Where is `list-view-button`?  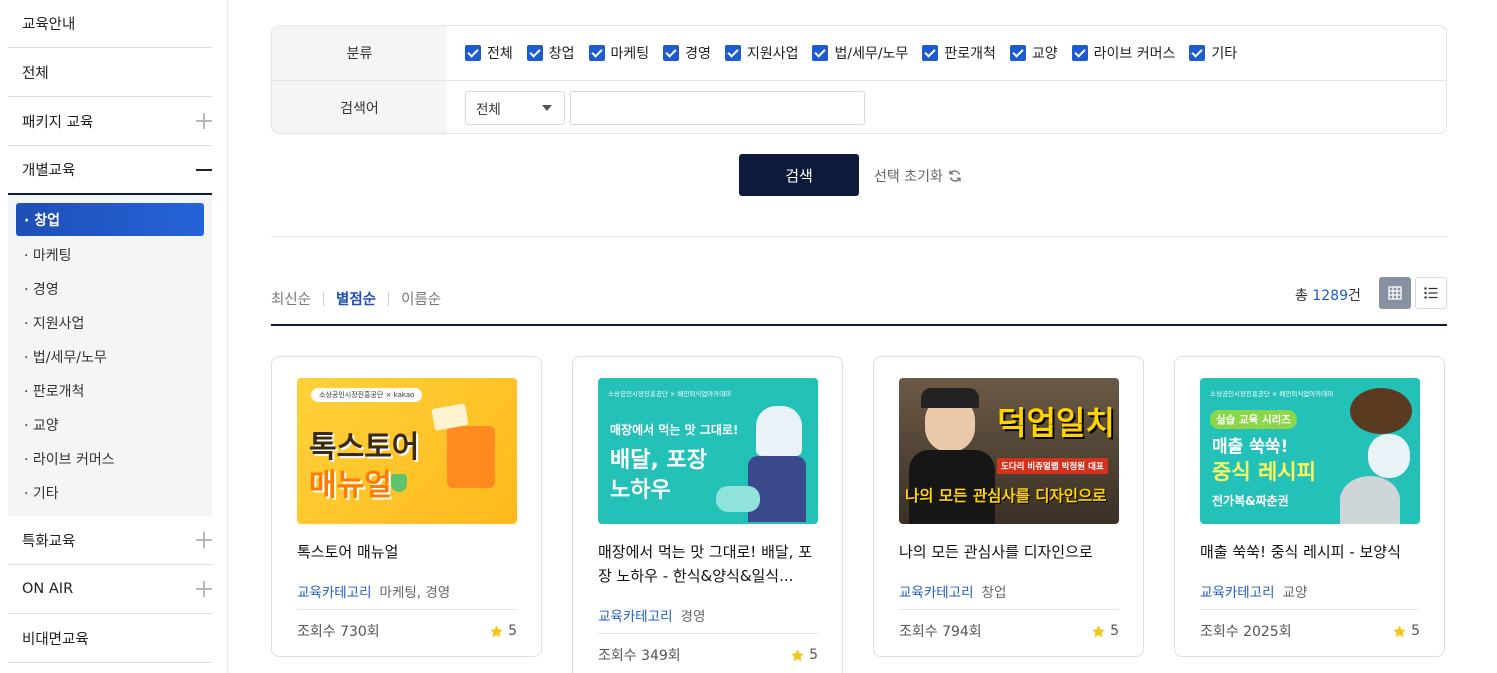
list-view-button is located at coordinates (1431, 293).